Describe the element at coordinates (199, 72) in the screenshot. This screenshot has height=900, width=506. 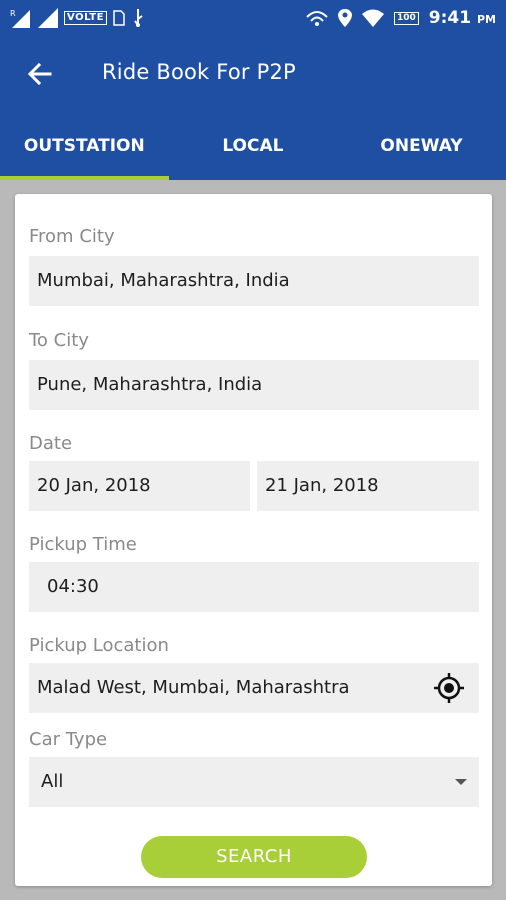
I see `page-title: Ride Book For P2P` at that location.